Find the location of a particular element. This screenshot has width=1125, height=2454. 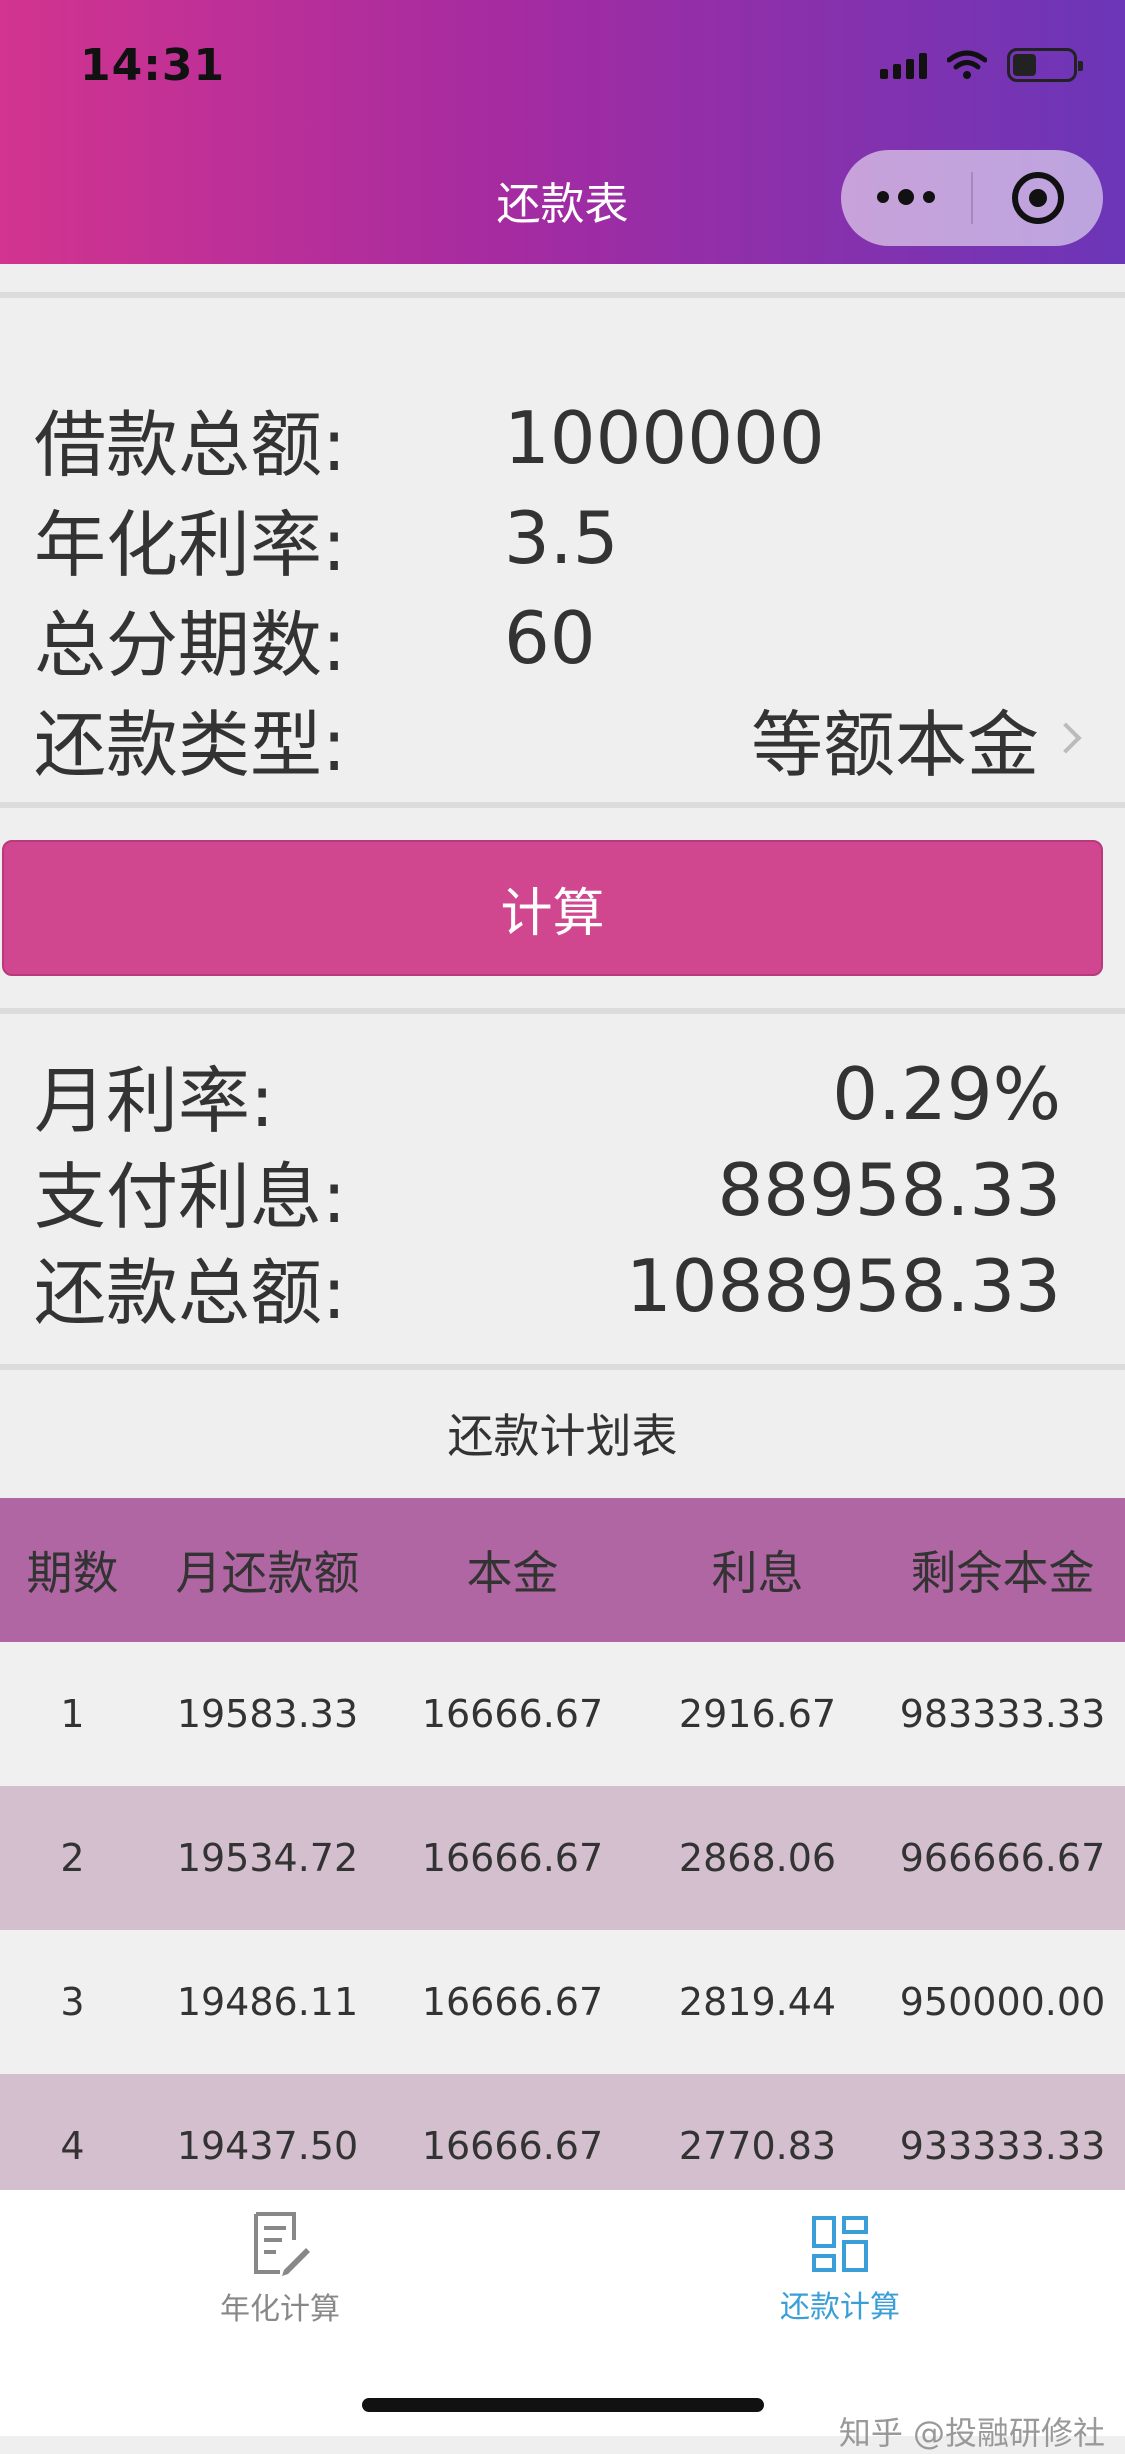

annual-rate-row: 年化利率: 3.5 is located at coordinates (562, 538).